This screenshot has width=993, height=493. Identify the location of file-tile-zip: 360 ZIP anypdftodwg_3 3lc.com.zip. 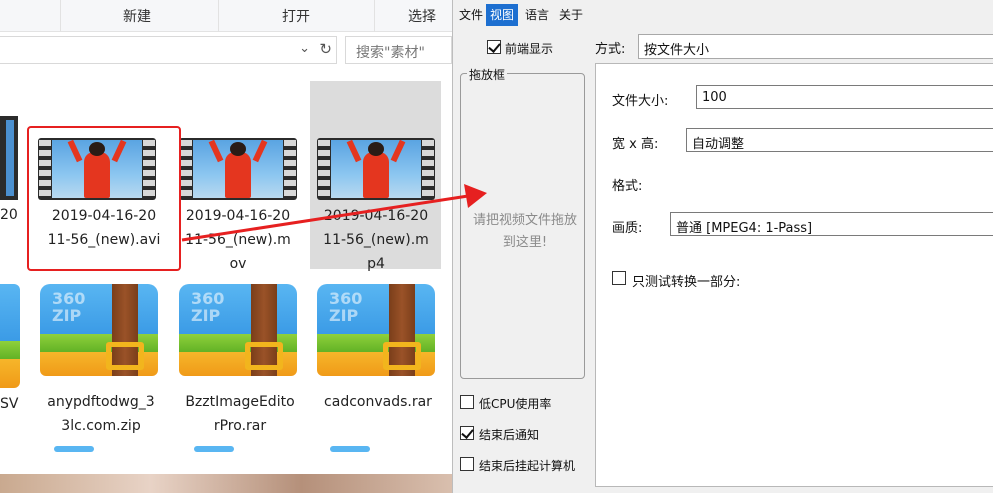
(101, 359).